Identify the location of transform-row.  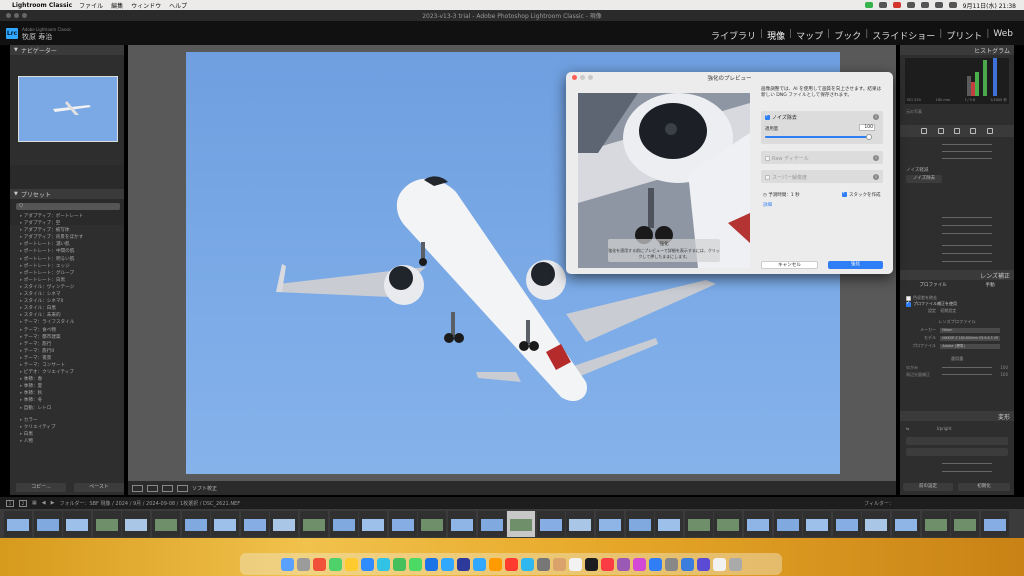
(957, 471).